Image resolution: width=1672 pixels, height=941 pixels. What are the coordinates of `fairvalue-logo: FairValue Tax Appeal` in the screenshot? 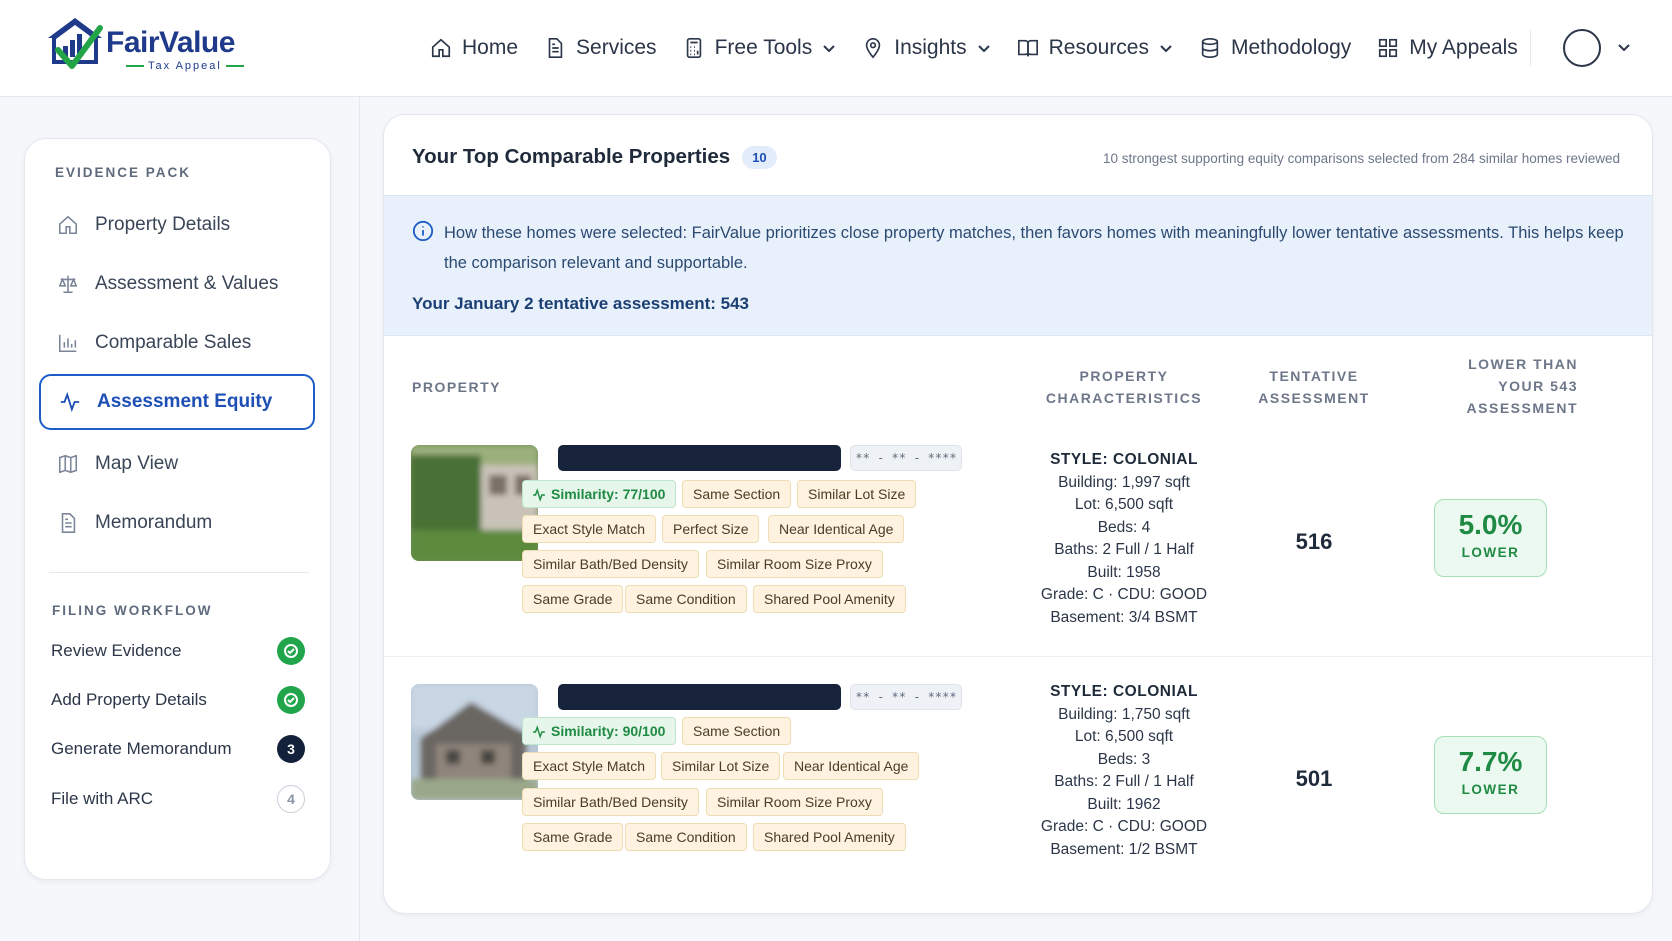 It's located at (144, 47).